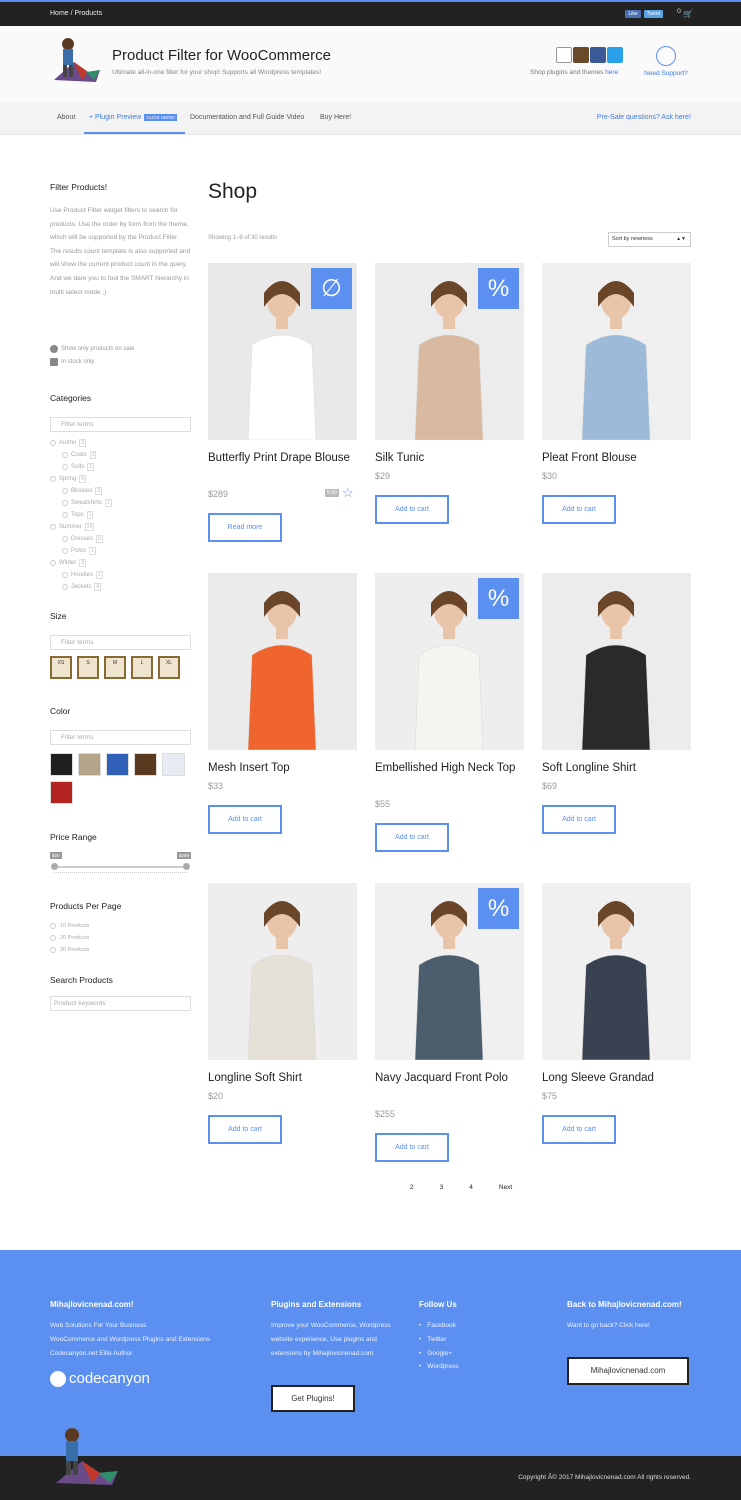 The width and height of the screenshot is (741, 1500). What do you see at coordinates (335, 117) in the screenshot?
I see `nav-item-buy-here: Buy Here!` at bounding box center [335, 117].